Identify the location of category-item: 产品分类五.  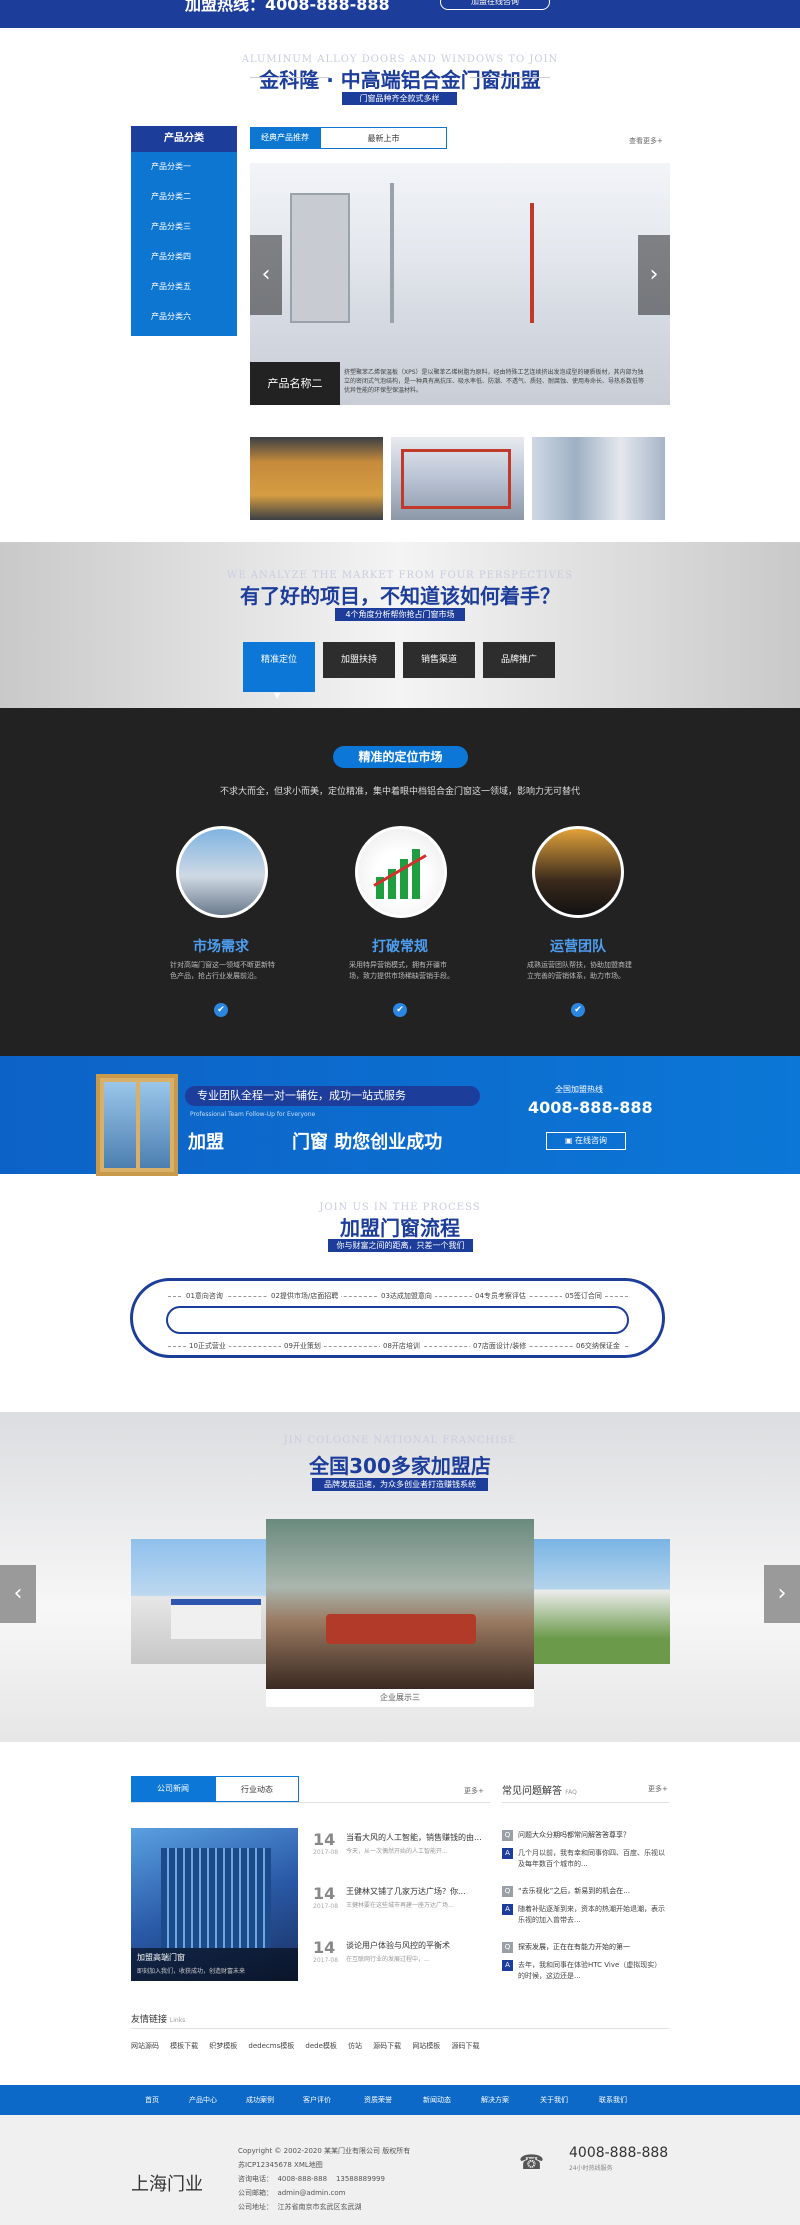
(184, 287).